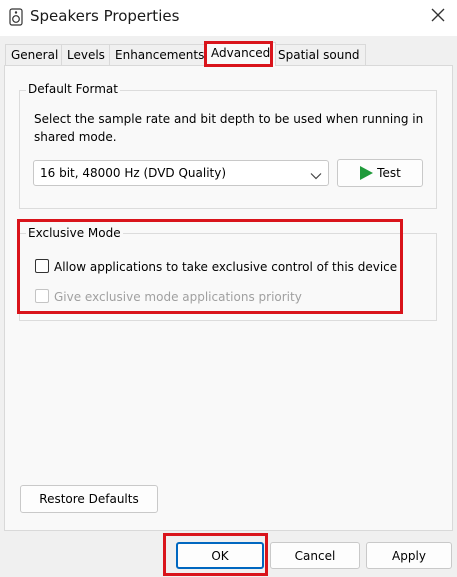 This screenshot has width=457, height=577. Describe the element at coordinates (42, 266) in the screenshot. I see `exclusive-control-checkbox` at that location.